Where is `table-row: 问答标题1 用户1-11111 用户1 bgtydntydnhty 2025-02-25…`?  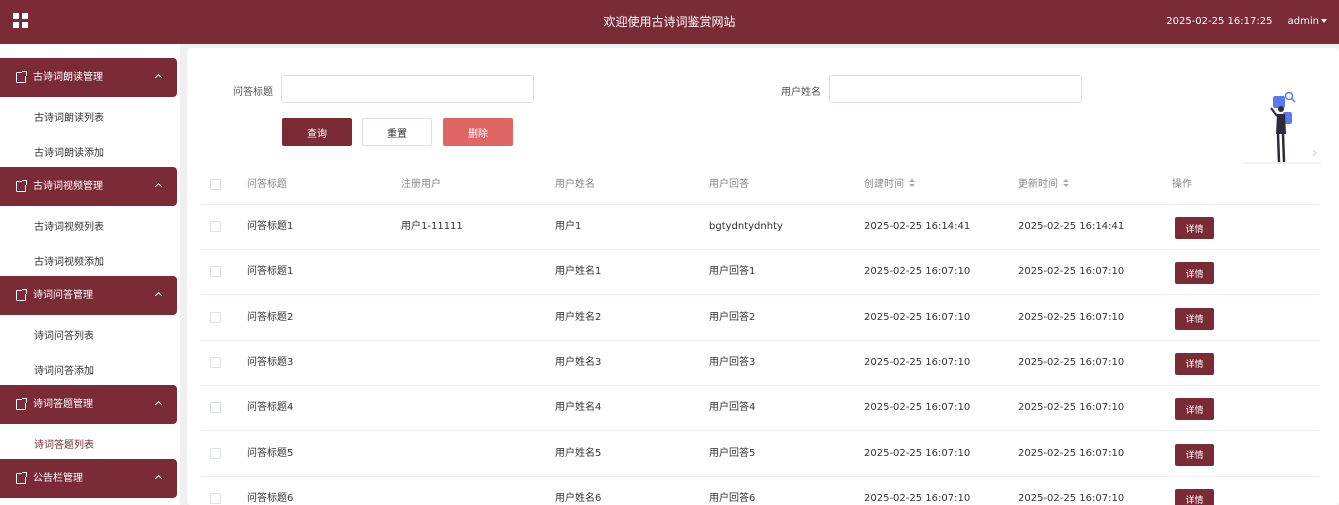 table-row: 问答标题1 用户1-11111 用户1 bgtydntydnhty 2025-02-25… is located at coordinates (760, 227).